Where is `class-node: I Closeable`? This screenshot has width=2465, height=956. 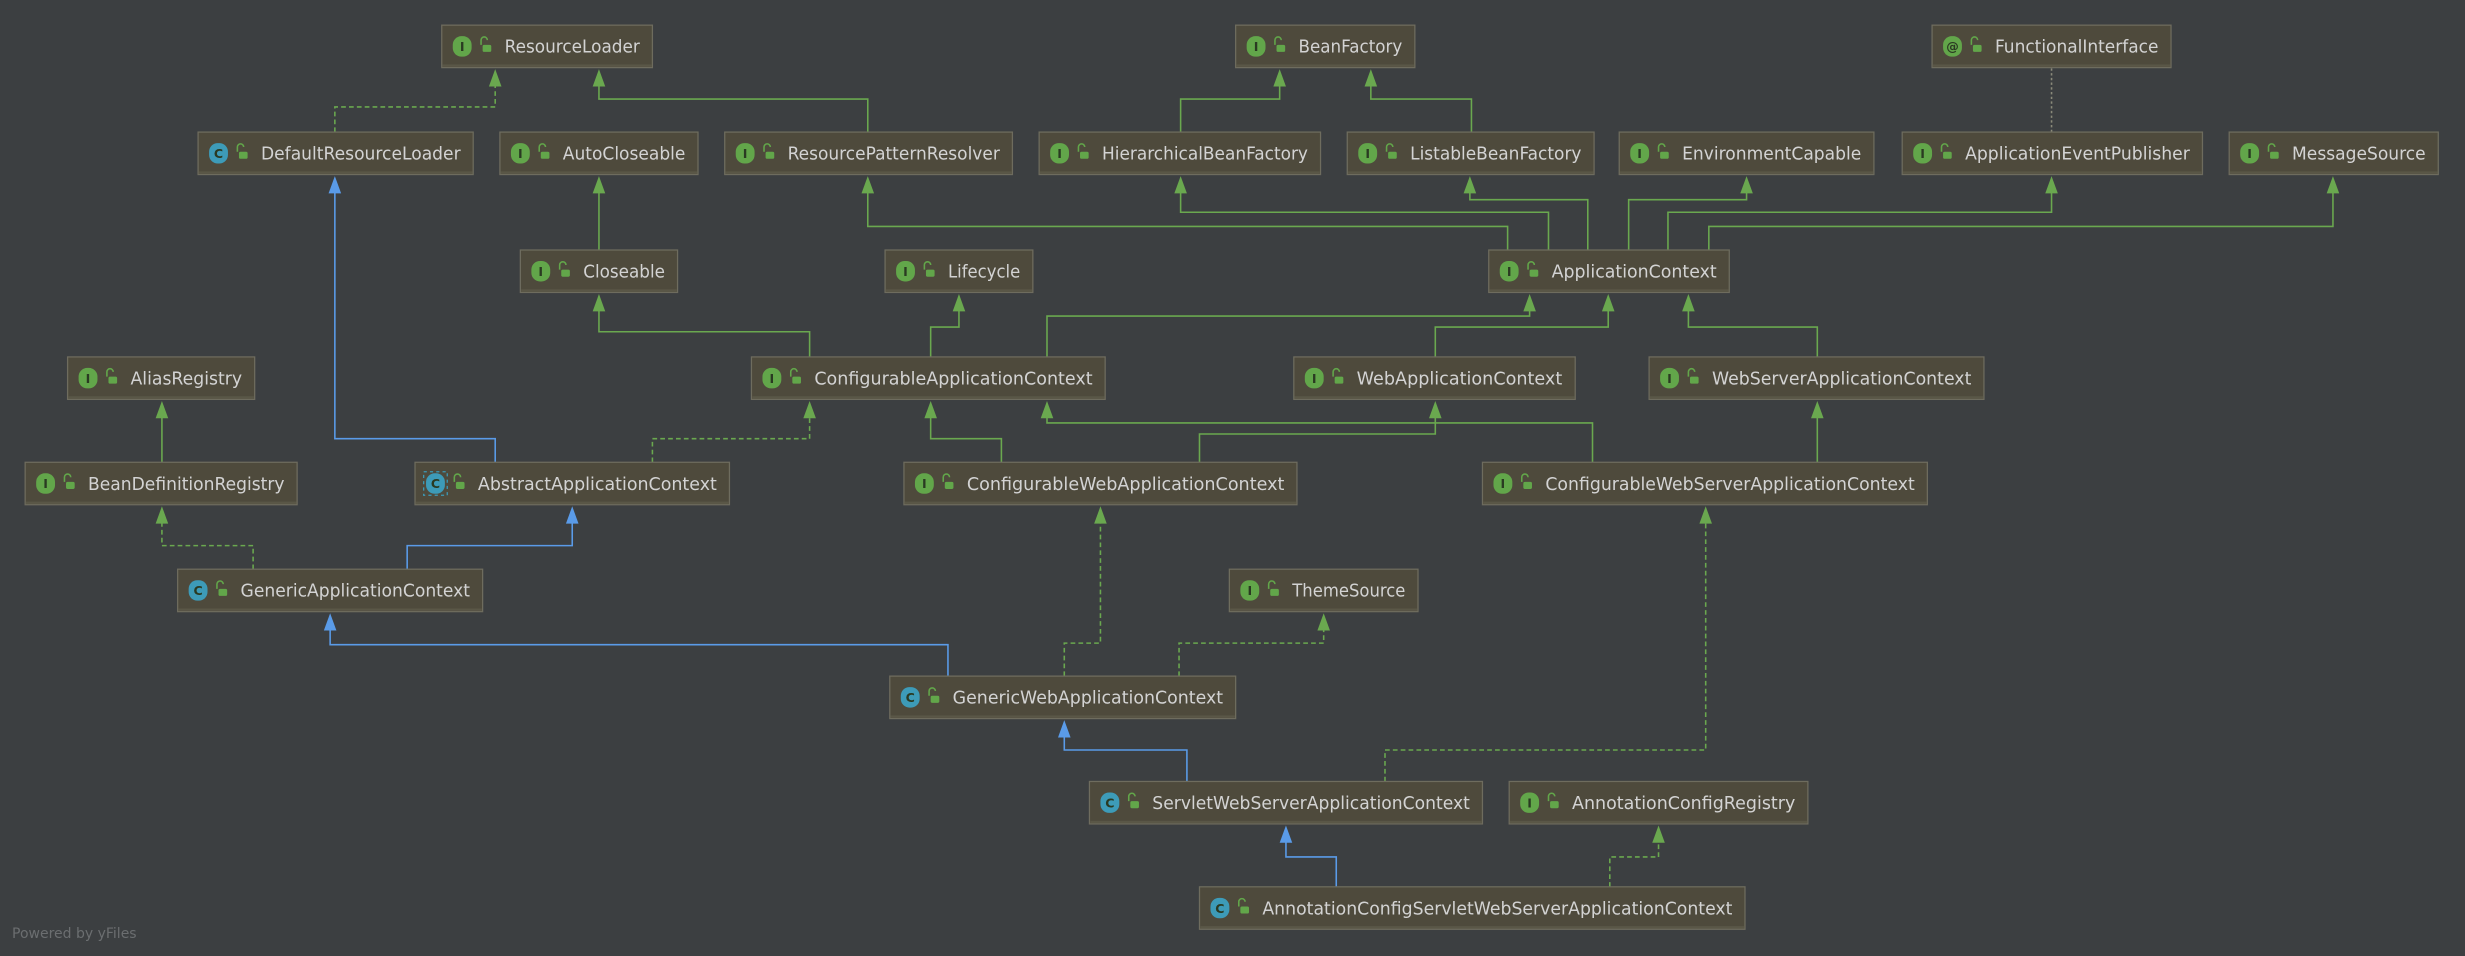
class-node: I Closeable is located at coordinates (599, 271).